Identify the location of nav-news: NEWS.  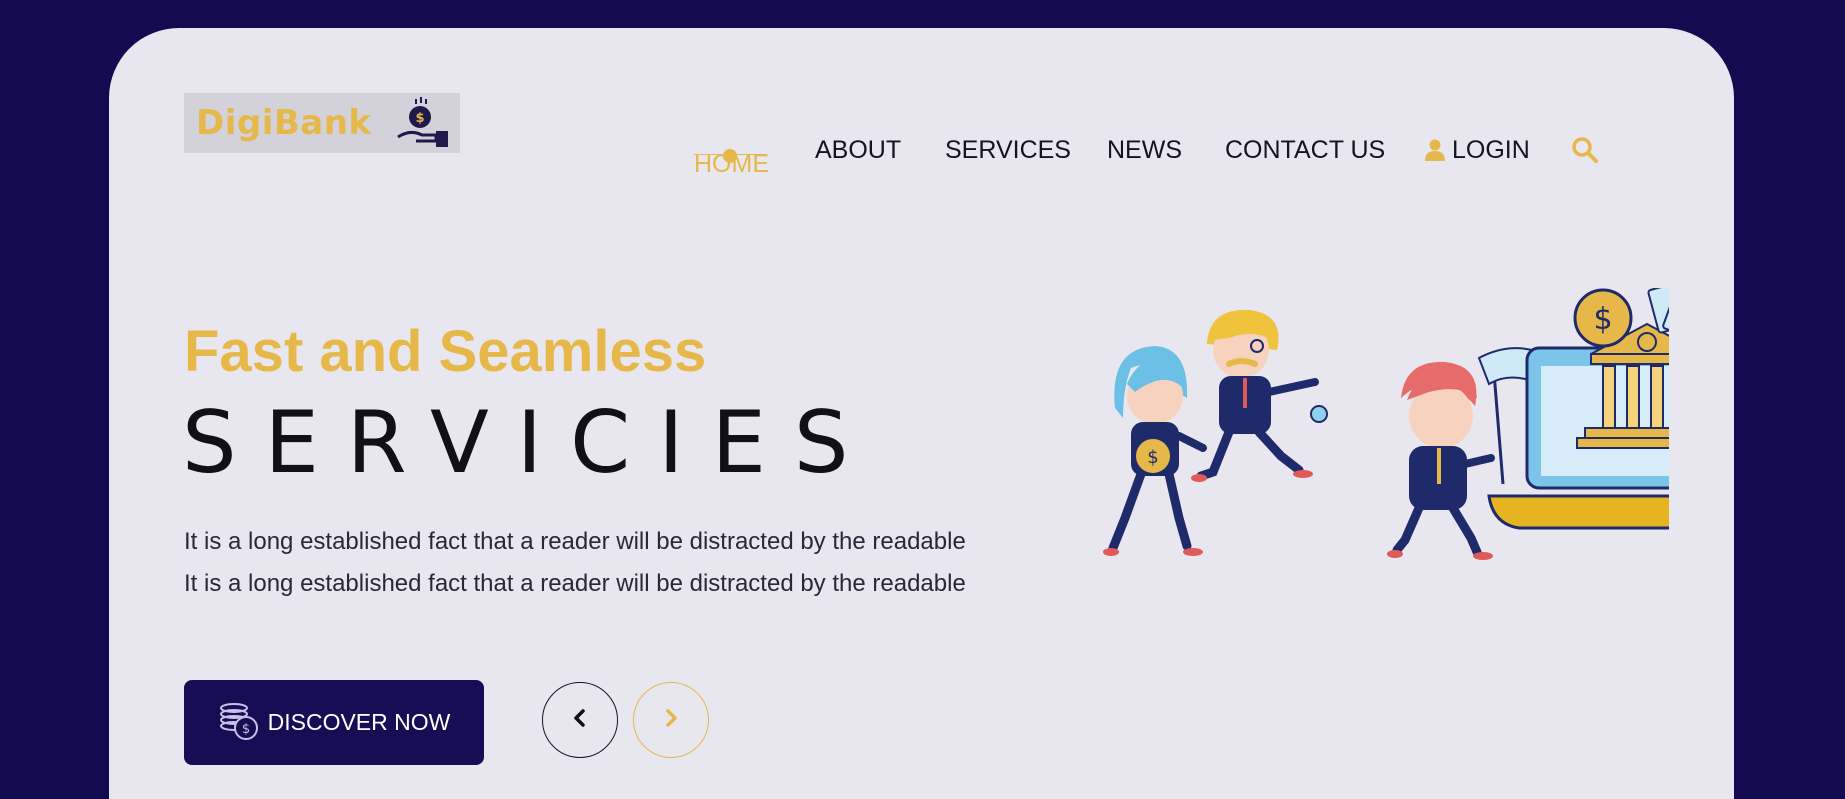
(1144, 150).